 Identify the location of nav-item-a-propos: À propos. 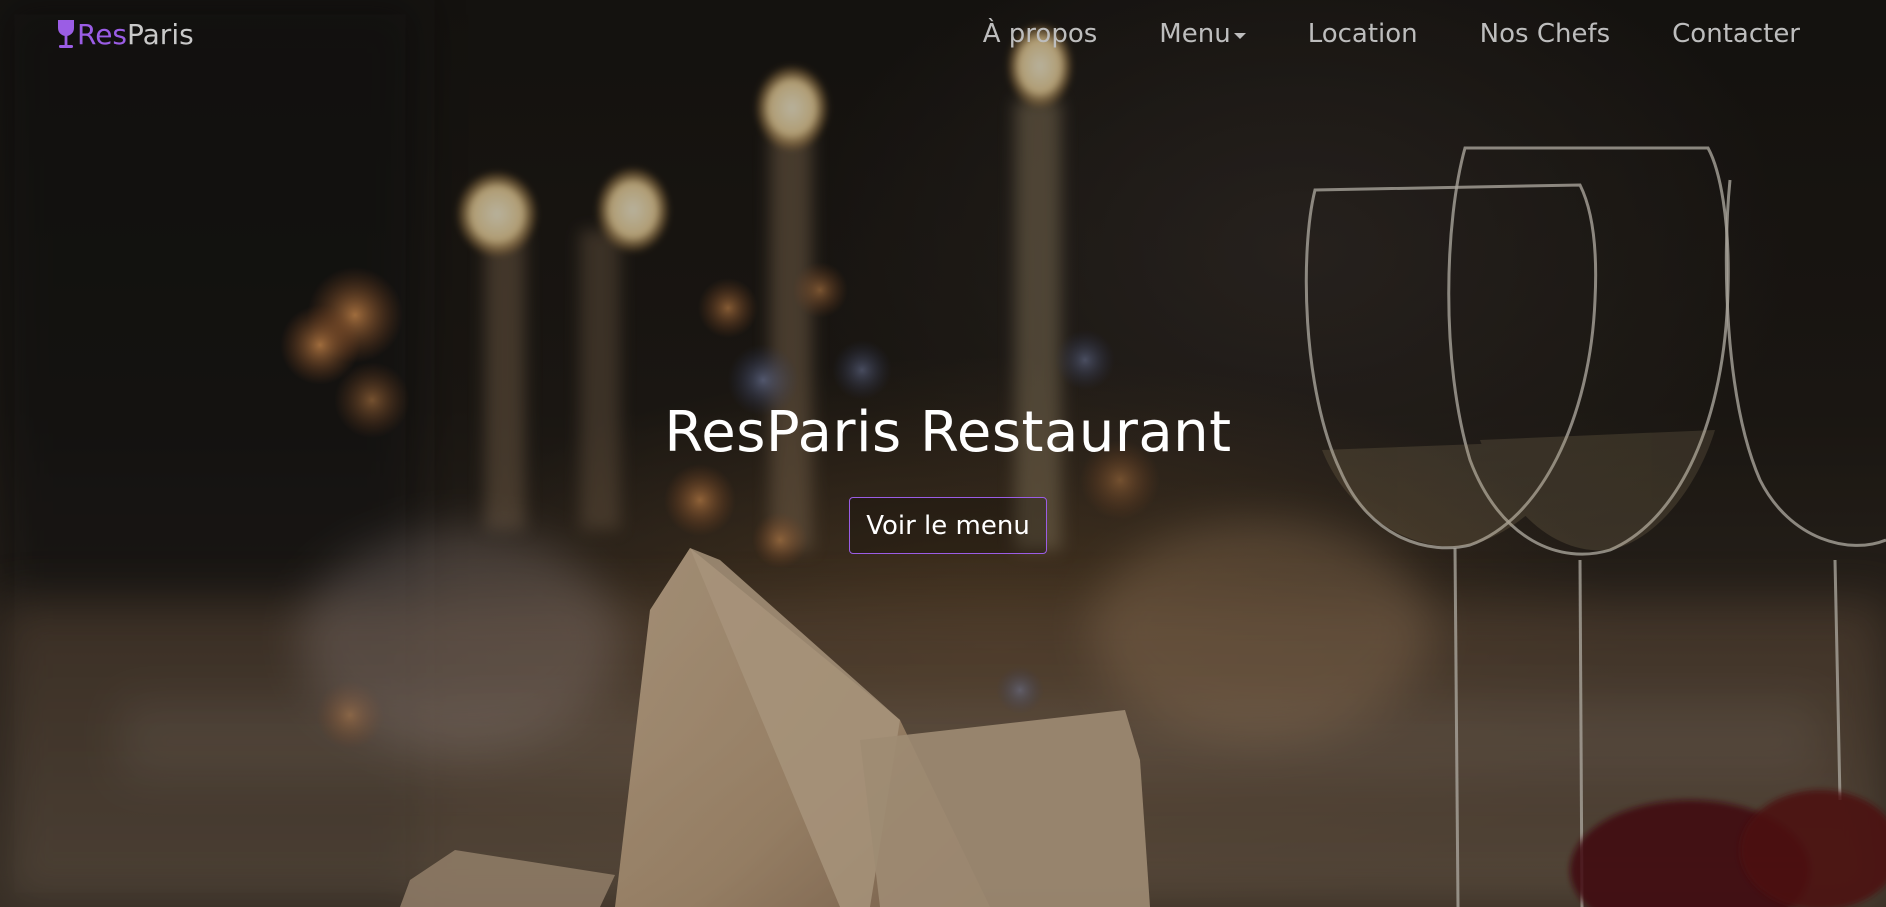
(1040, 34).